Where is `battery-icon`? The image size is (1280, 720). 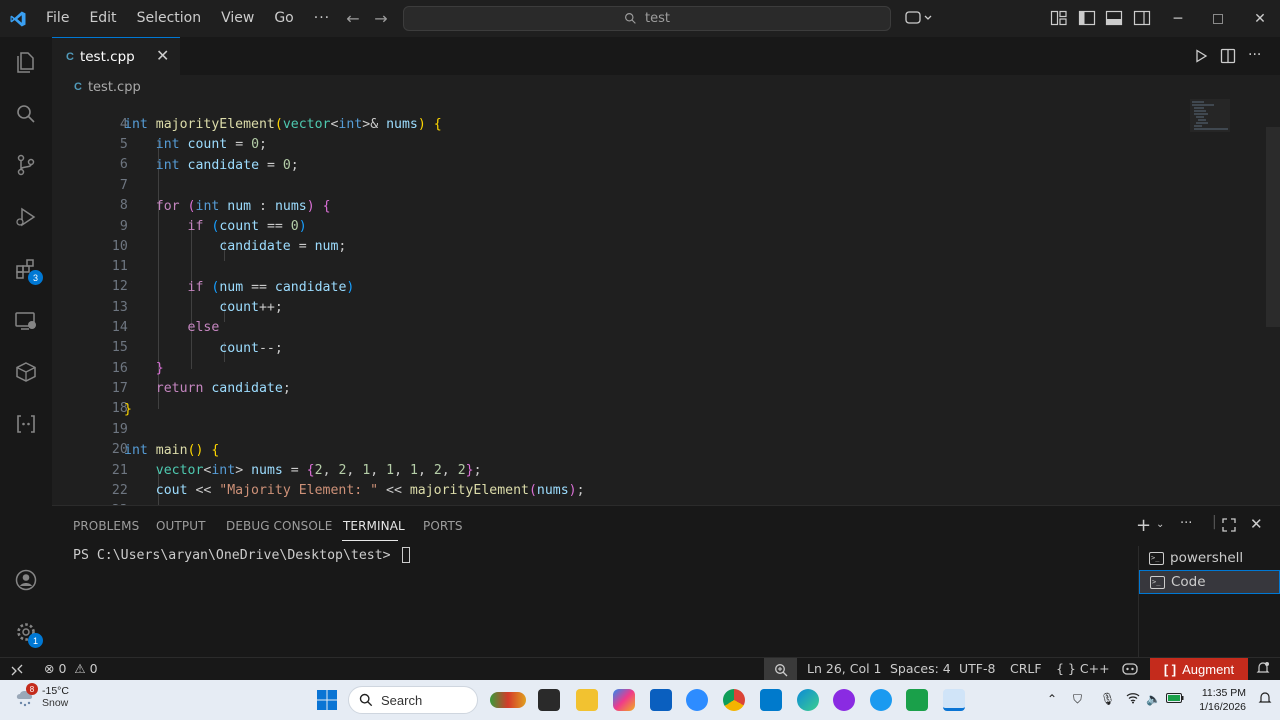
battery-icon is located at coordinates (1175, 699).